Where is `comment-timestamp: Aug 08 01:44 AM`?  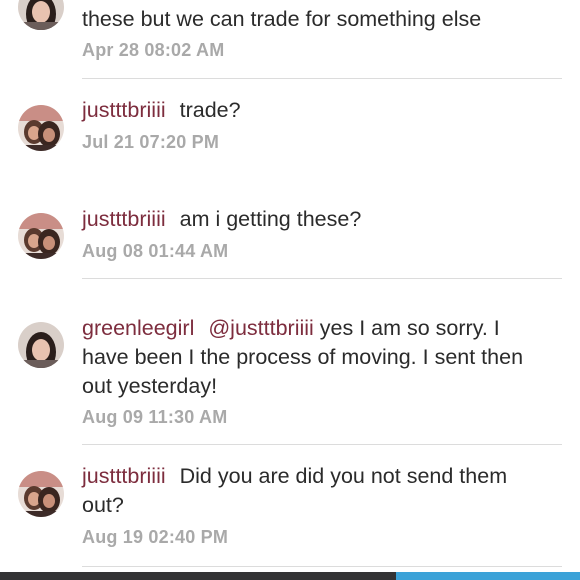
comment-timestamp: Aug 08 01:44 AM is located at coordinates (155, 251).